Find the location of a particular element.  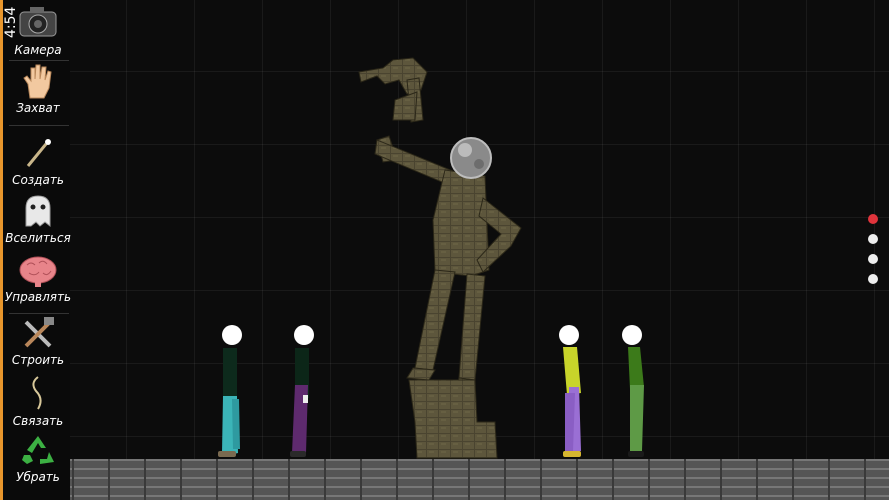

brain-icon is located at coordinates (38, 271).